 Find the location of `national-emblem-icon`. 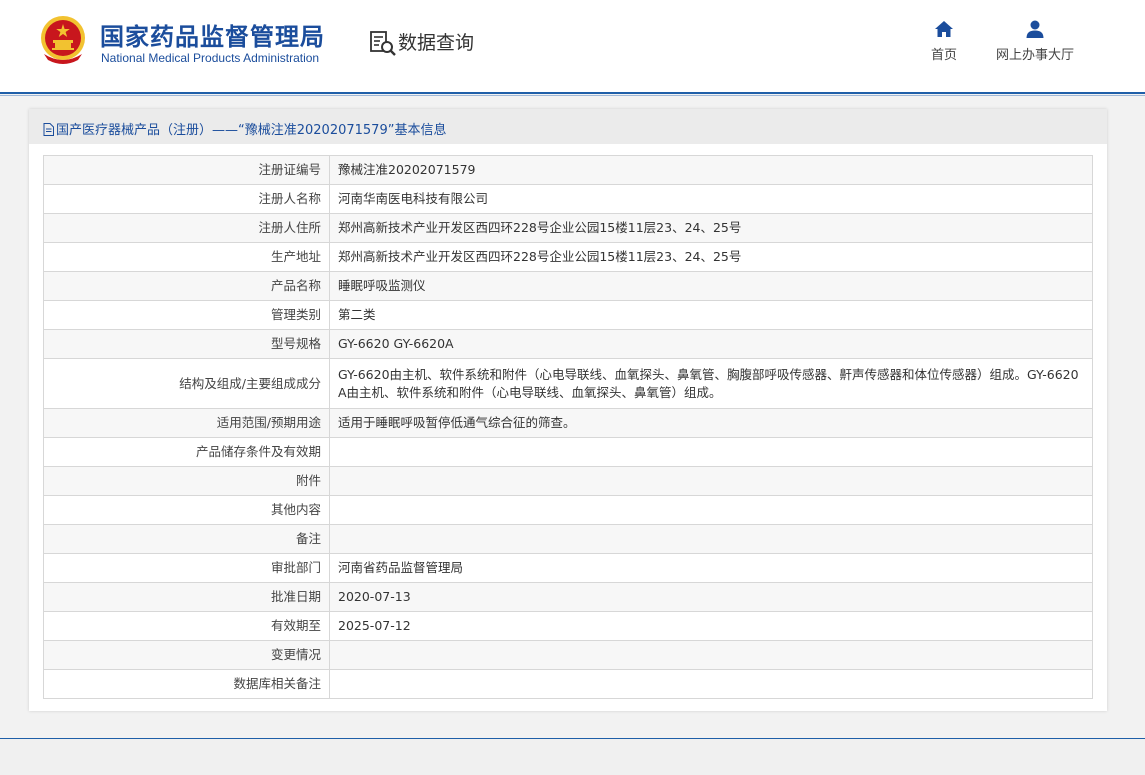

national-emblem-icon is located at coordinates (63, 40).